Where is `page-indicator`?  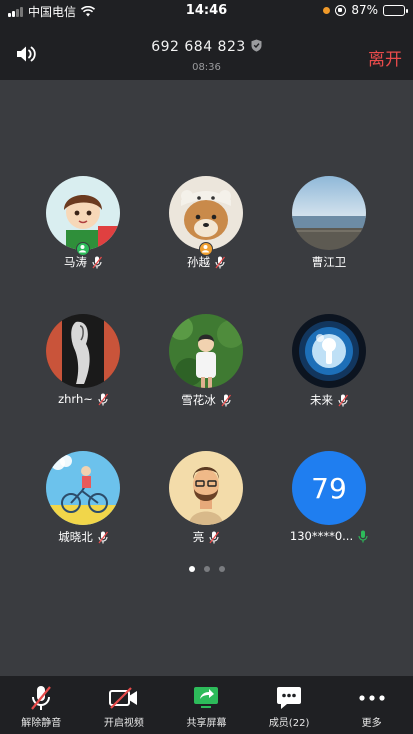
page-indicator is located at coordinates (206, 569).